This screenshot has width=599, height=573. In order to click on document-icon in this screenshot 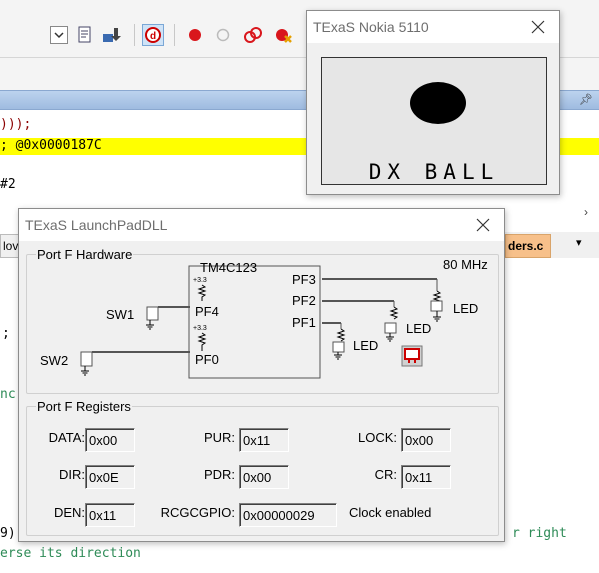, I will do `click(84, 34)`.